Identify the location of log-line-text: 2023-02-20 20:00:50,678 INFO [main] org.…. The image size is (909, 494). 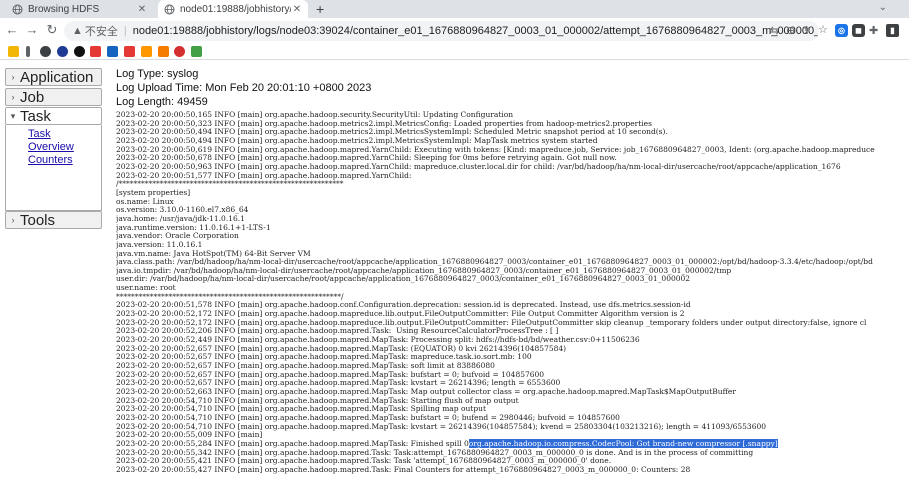
(366, 158).